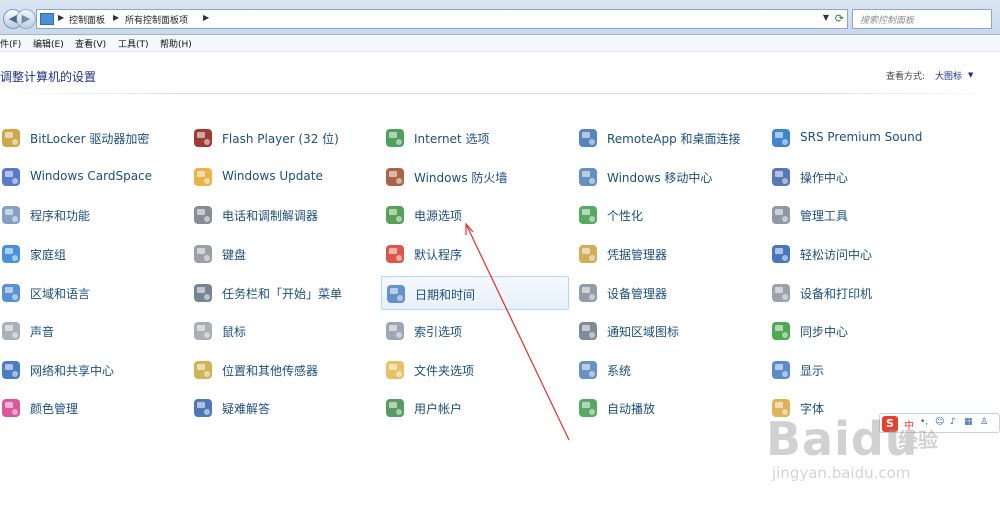 The width and height of the screenshot is (1000, 507). Describe the element at coordinates (824, 178) in the screenshot. I see `control-panel-item-label: 操作中心` at that location.